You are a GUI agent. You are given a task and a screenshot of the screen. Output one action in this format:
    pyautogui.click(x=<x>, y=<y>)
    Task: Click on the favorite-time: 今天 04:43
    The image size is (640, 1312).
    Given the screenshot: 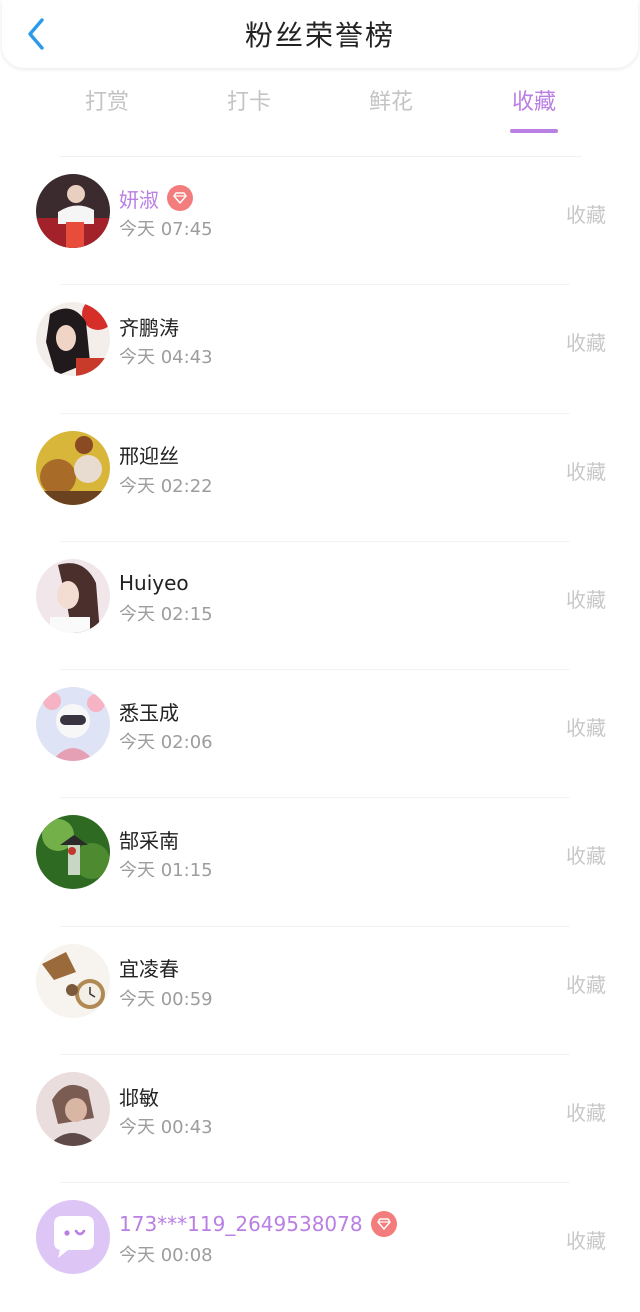 What is the action you would take?
    pyautogui.click(x=166, y=358)
    